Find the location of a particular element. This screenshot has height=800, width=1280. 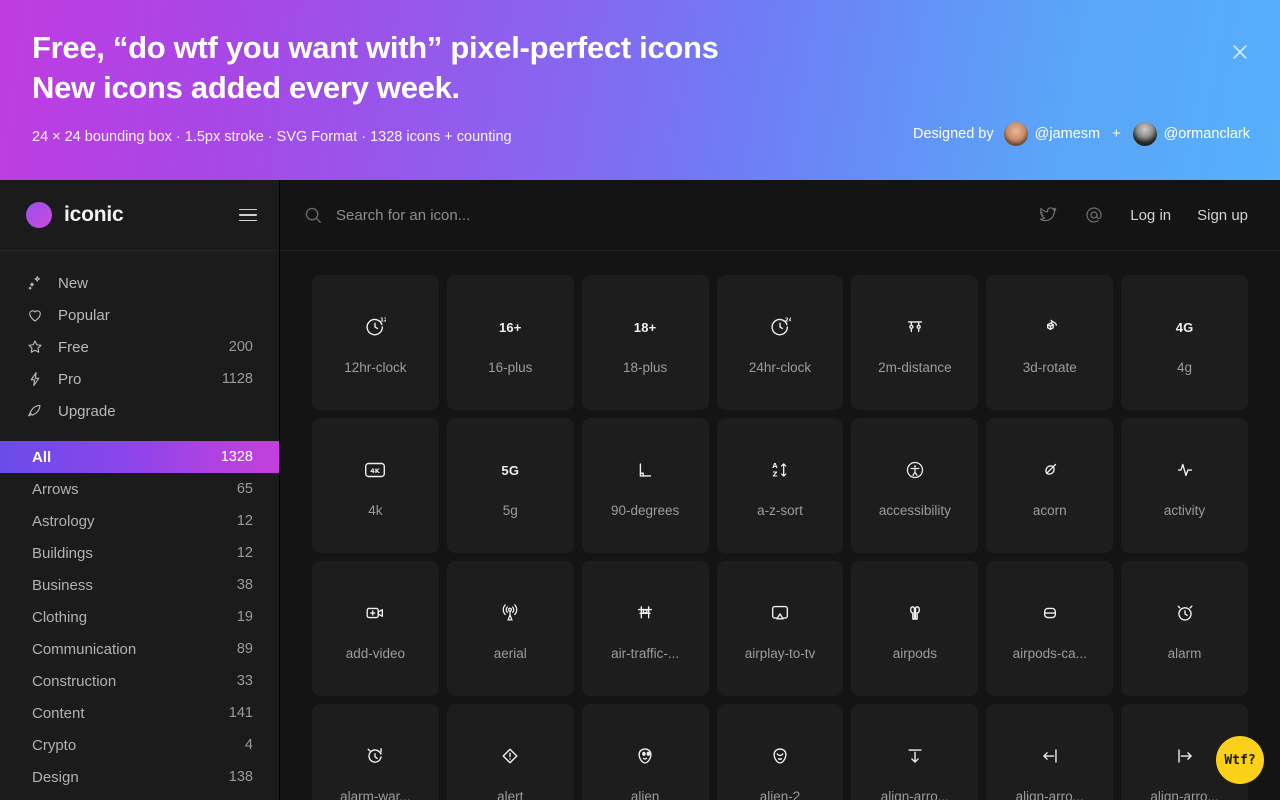

icon-cell: acorn is located at coordinates (1050, 485).